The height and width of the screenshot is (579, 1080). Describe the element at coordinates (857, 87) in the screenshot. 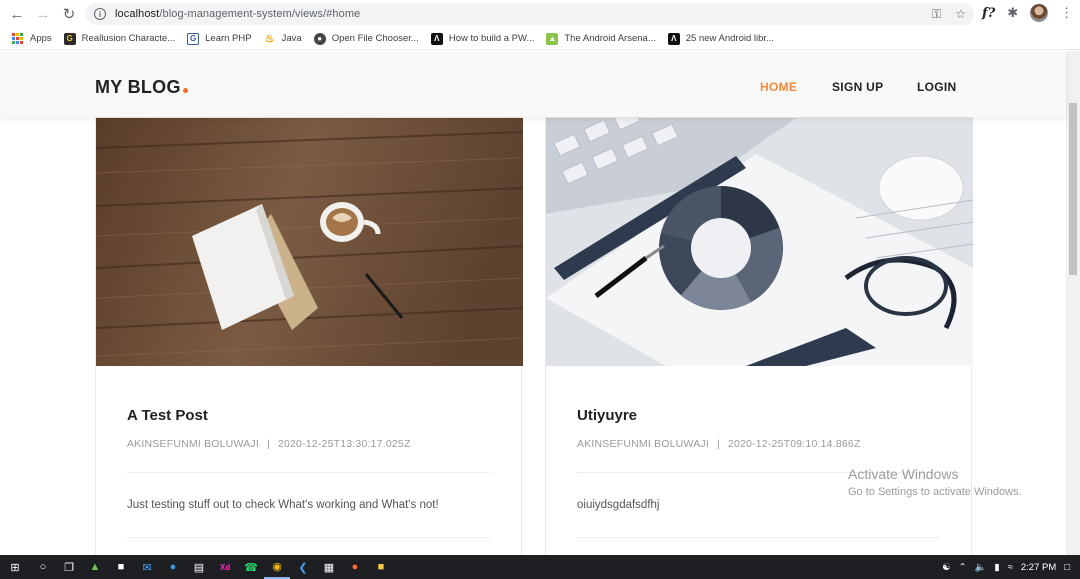

I see `nav-sign-up: SIGN UP` at that location.